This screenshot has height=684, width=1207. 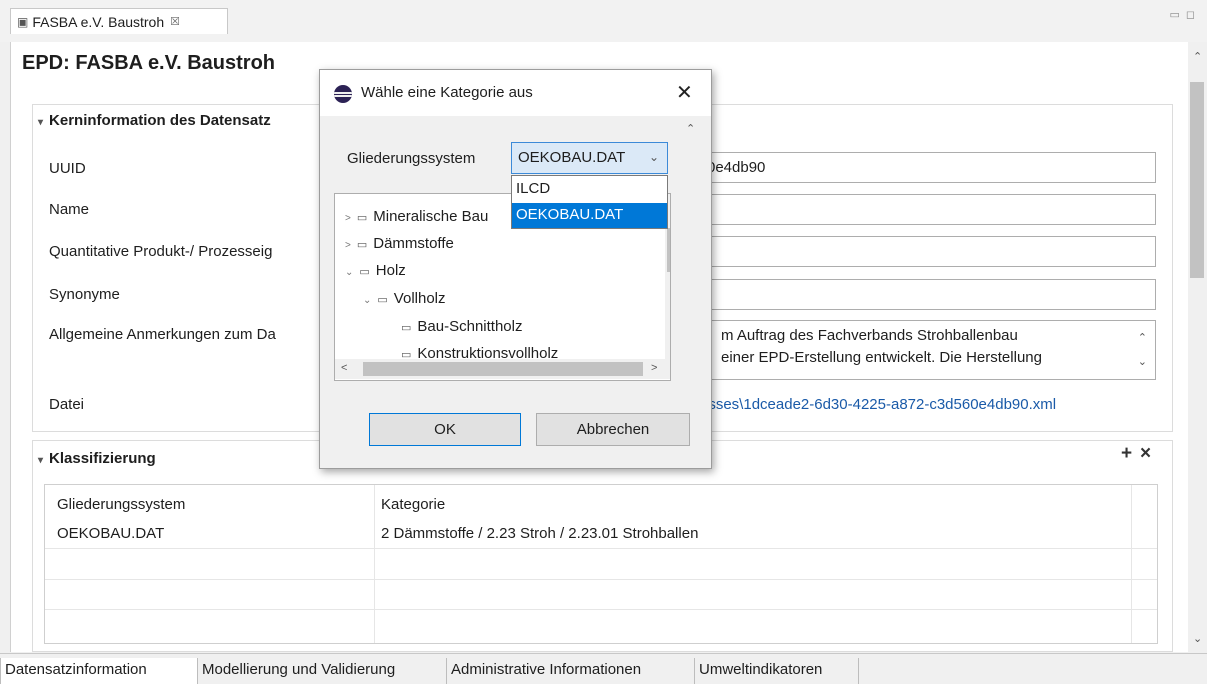 I want to click on tree-node-label: Vollholz, so click(x=419, y=298).